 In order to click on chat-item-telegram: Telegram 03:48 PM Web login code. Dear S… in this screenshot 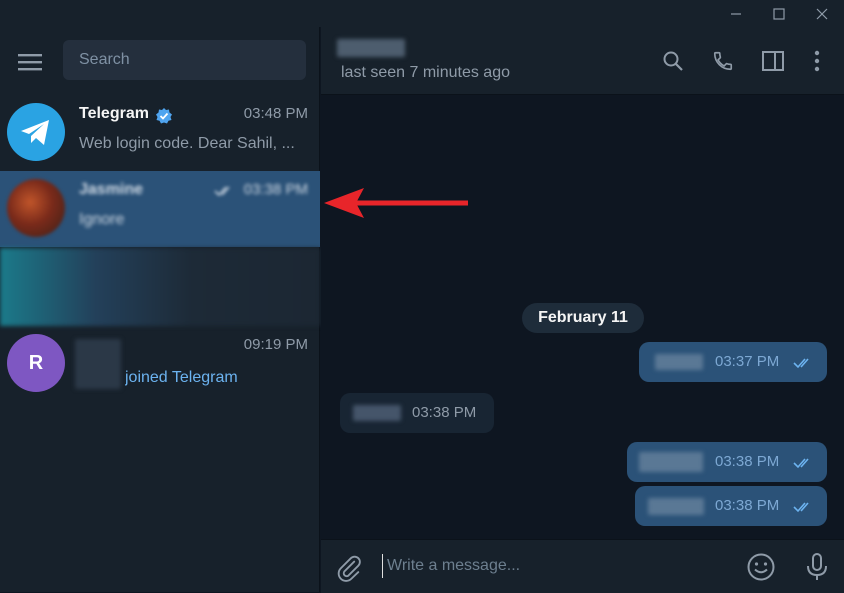, I will do `click(160, 133)`.